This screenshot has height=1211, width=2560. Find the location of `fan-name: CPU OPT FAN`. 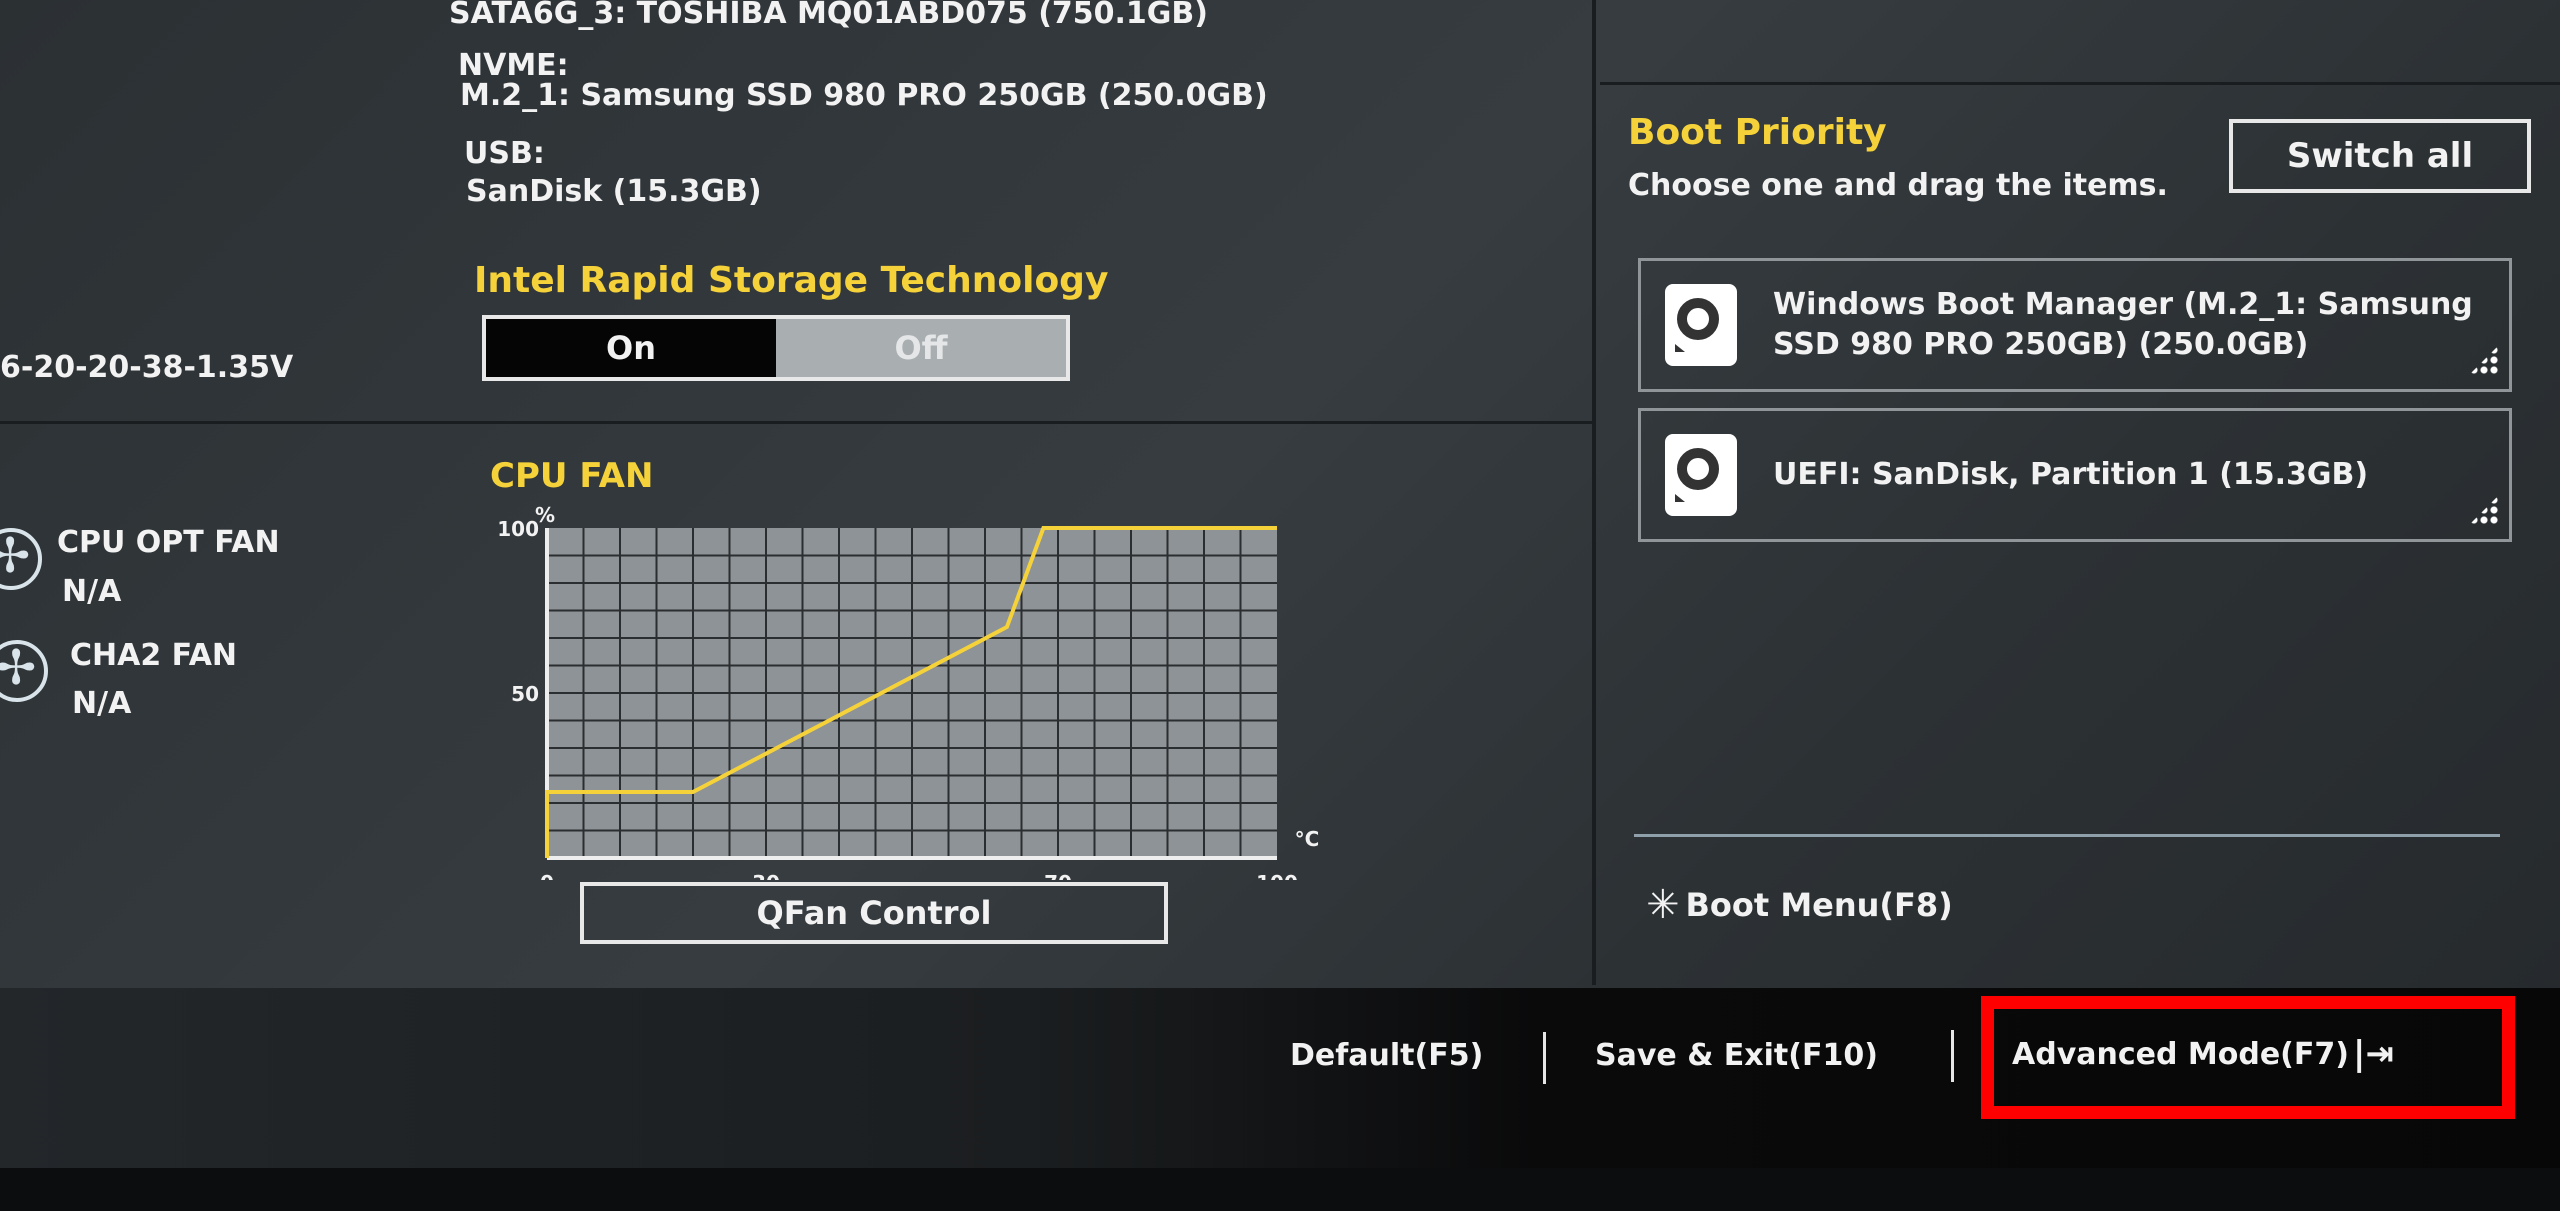

fan-name: CPU OPT FAN is located at coordinates (168, 542).